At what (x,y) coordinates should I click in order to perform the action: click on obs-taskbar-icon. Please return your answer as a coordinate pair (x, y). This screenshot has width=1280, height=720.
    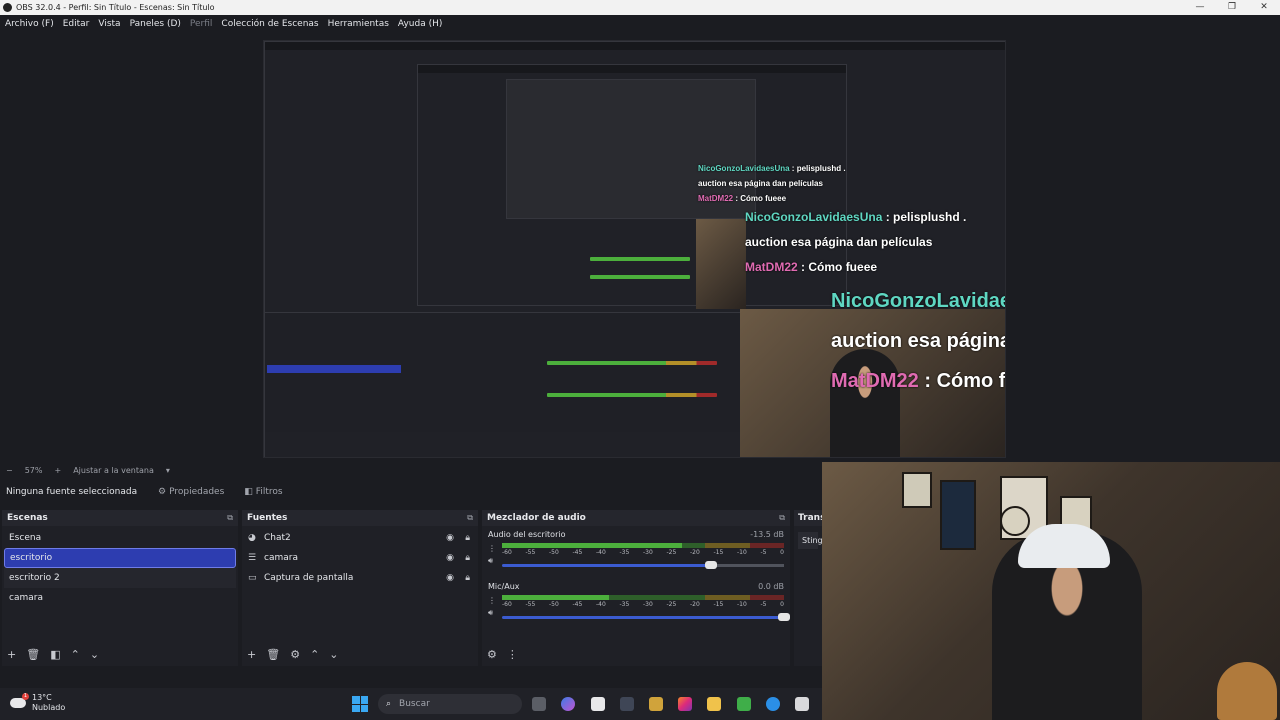
    Looking at the image, I should click on (627, 704).